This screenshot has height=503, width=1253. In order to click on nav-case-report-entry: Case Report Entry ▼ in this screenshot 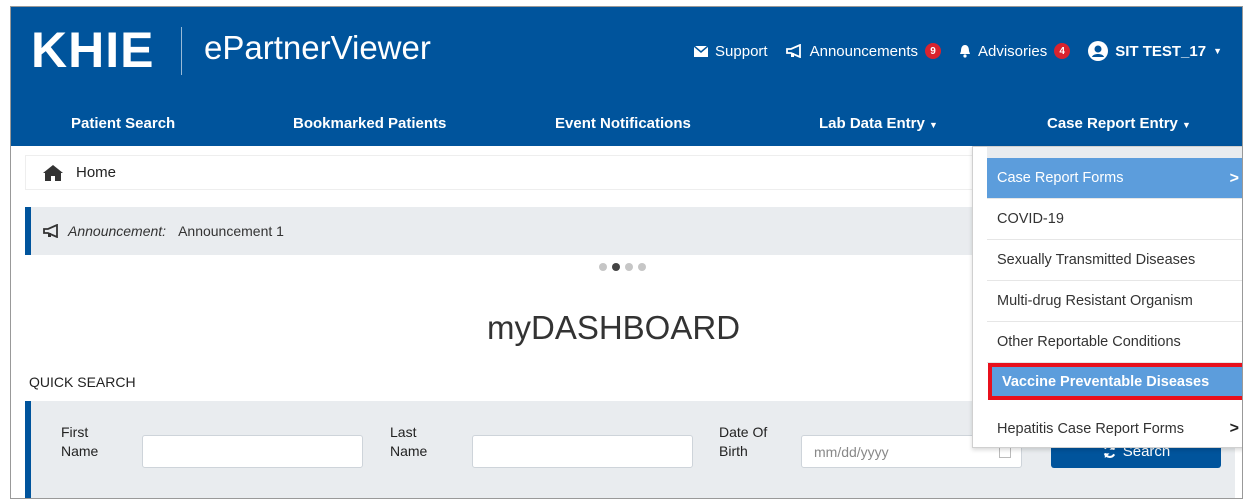, I will do `click(1119, 123)`.